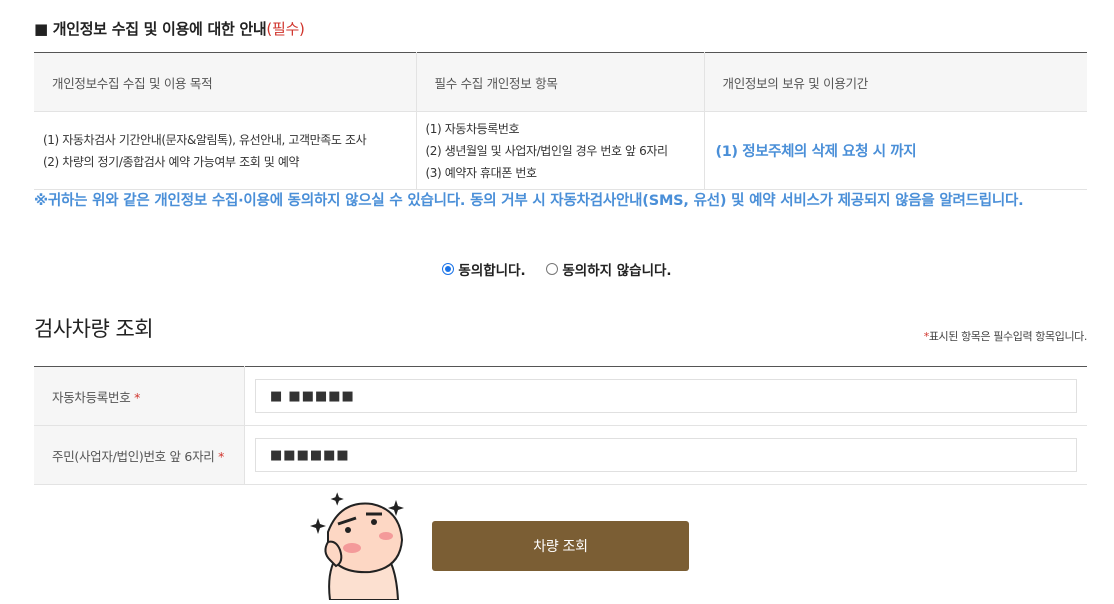  I want to click on disagree-label: 동의하지 않습니다., so click(617, 271).